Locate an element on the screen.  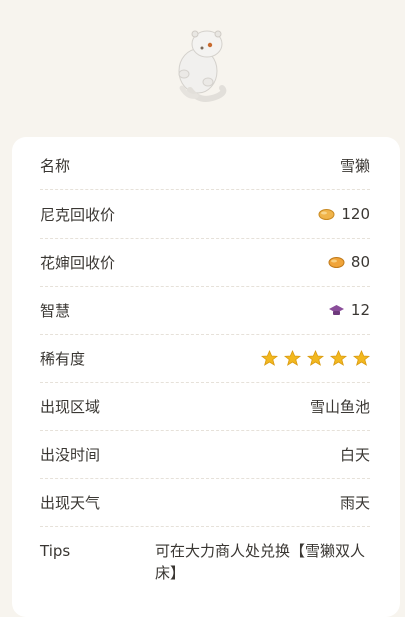
row-label: Tips is located at coordinates (55, 551).